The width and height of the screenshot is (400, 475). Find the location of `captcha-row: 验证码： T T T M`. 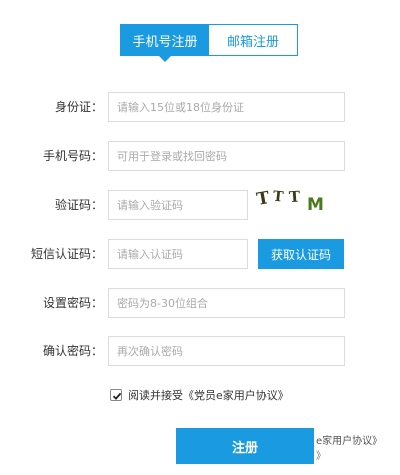

captcha-row: 验证码： T T T M is located at coordinates (200, 203).